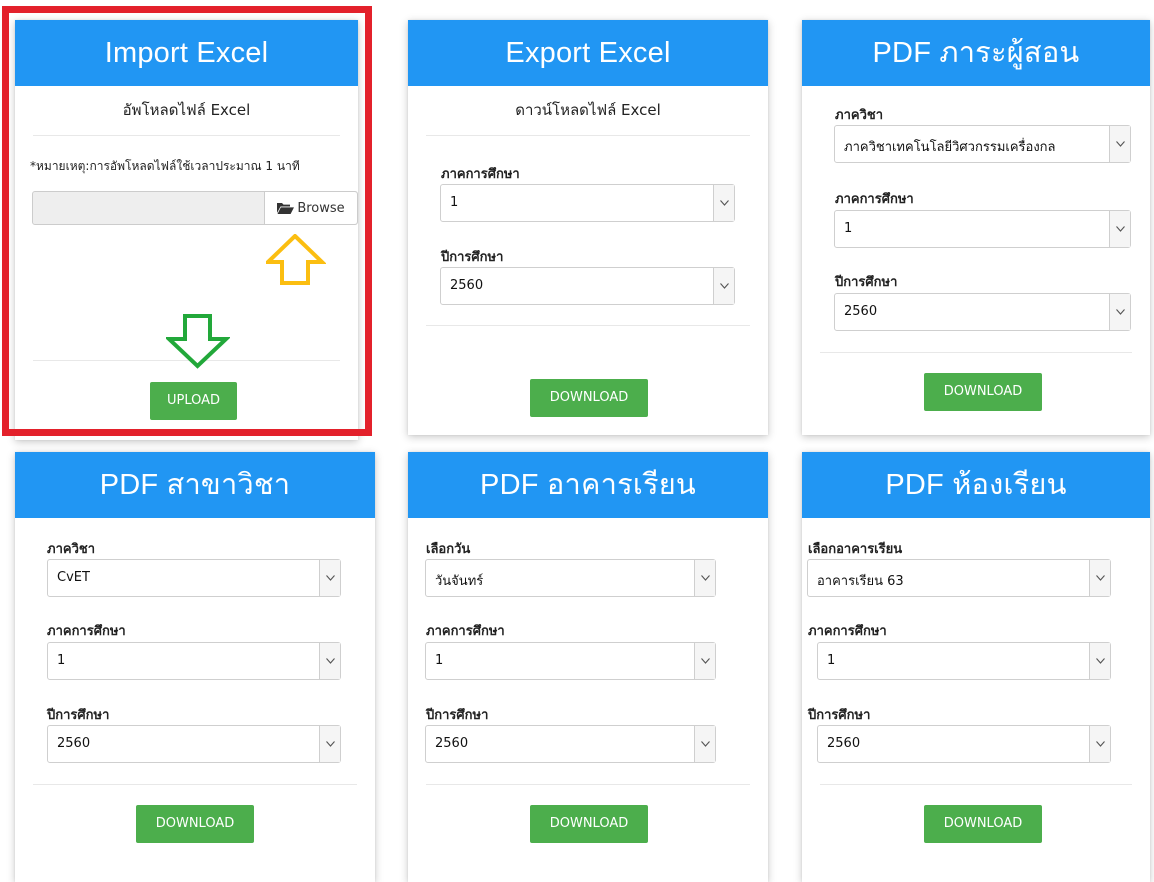  I want to click on day-label: เลือกวัน, so click(448, 549).